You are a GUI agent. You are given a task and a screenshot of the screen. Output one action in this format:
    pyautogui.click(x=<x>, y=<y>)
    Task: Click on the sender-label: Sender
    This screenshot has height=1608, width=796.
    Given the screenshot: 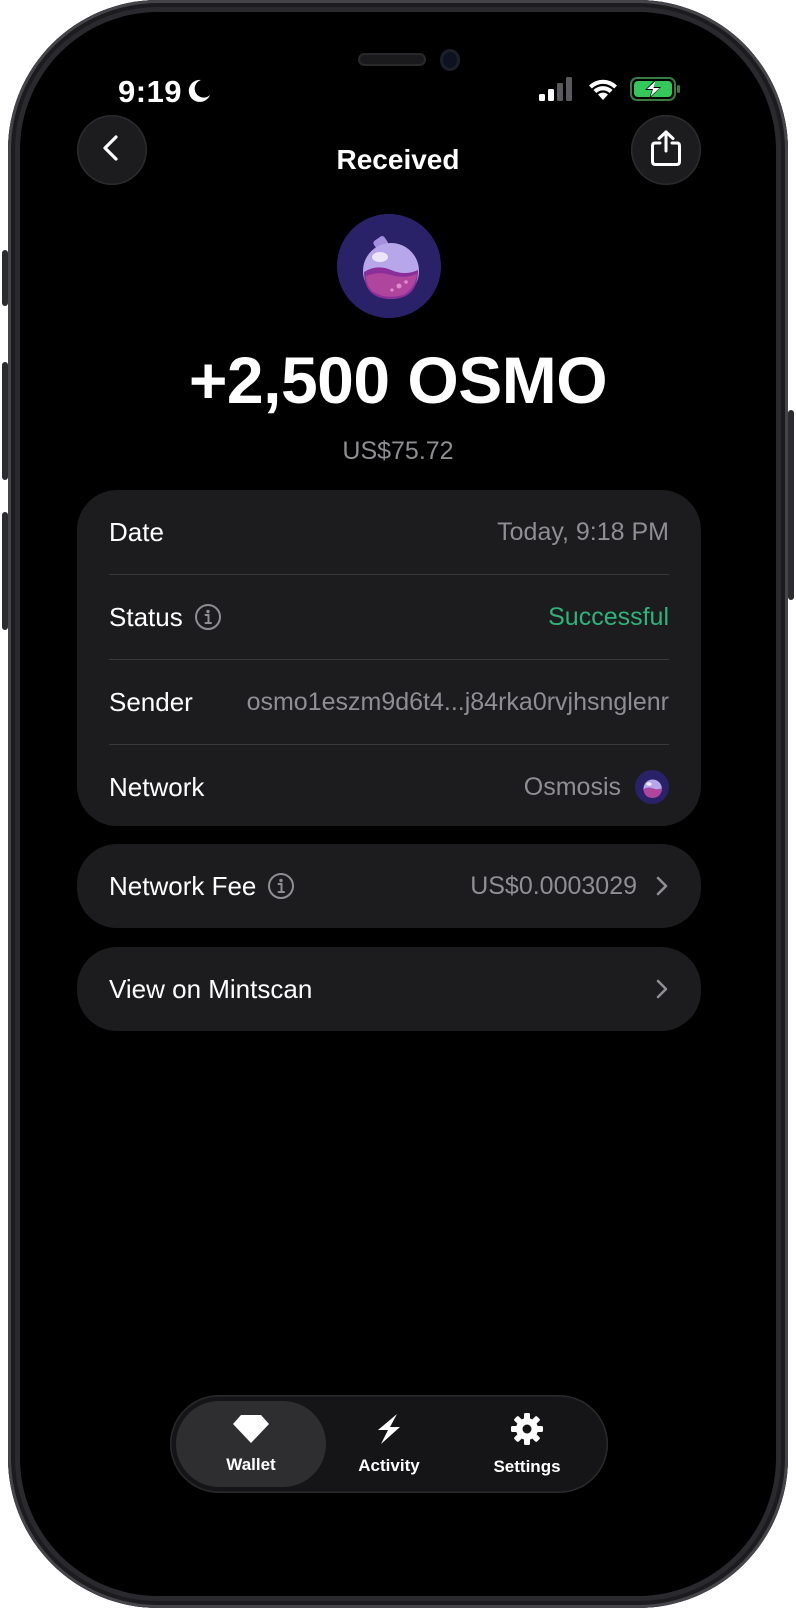 What is the action you would take?
    pyautogui.click(x=151, y=701)
    